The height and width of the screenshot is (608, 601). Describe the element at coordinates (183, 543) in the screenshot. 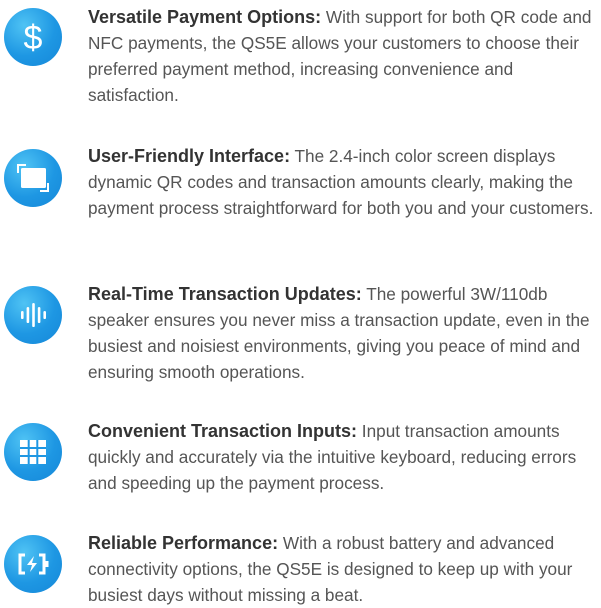

I see `feature-title: Reliable Performance:` at that location.